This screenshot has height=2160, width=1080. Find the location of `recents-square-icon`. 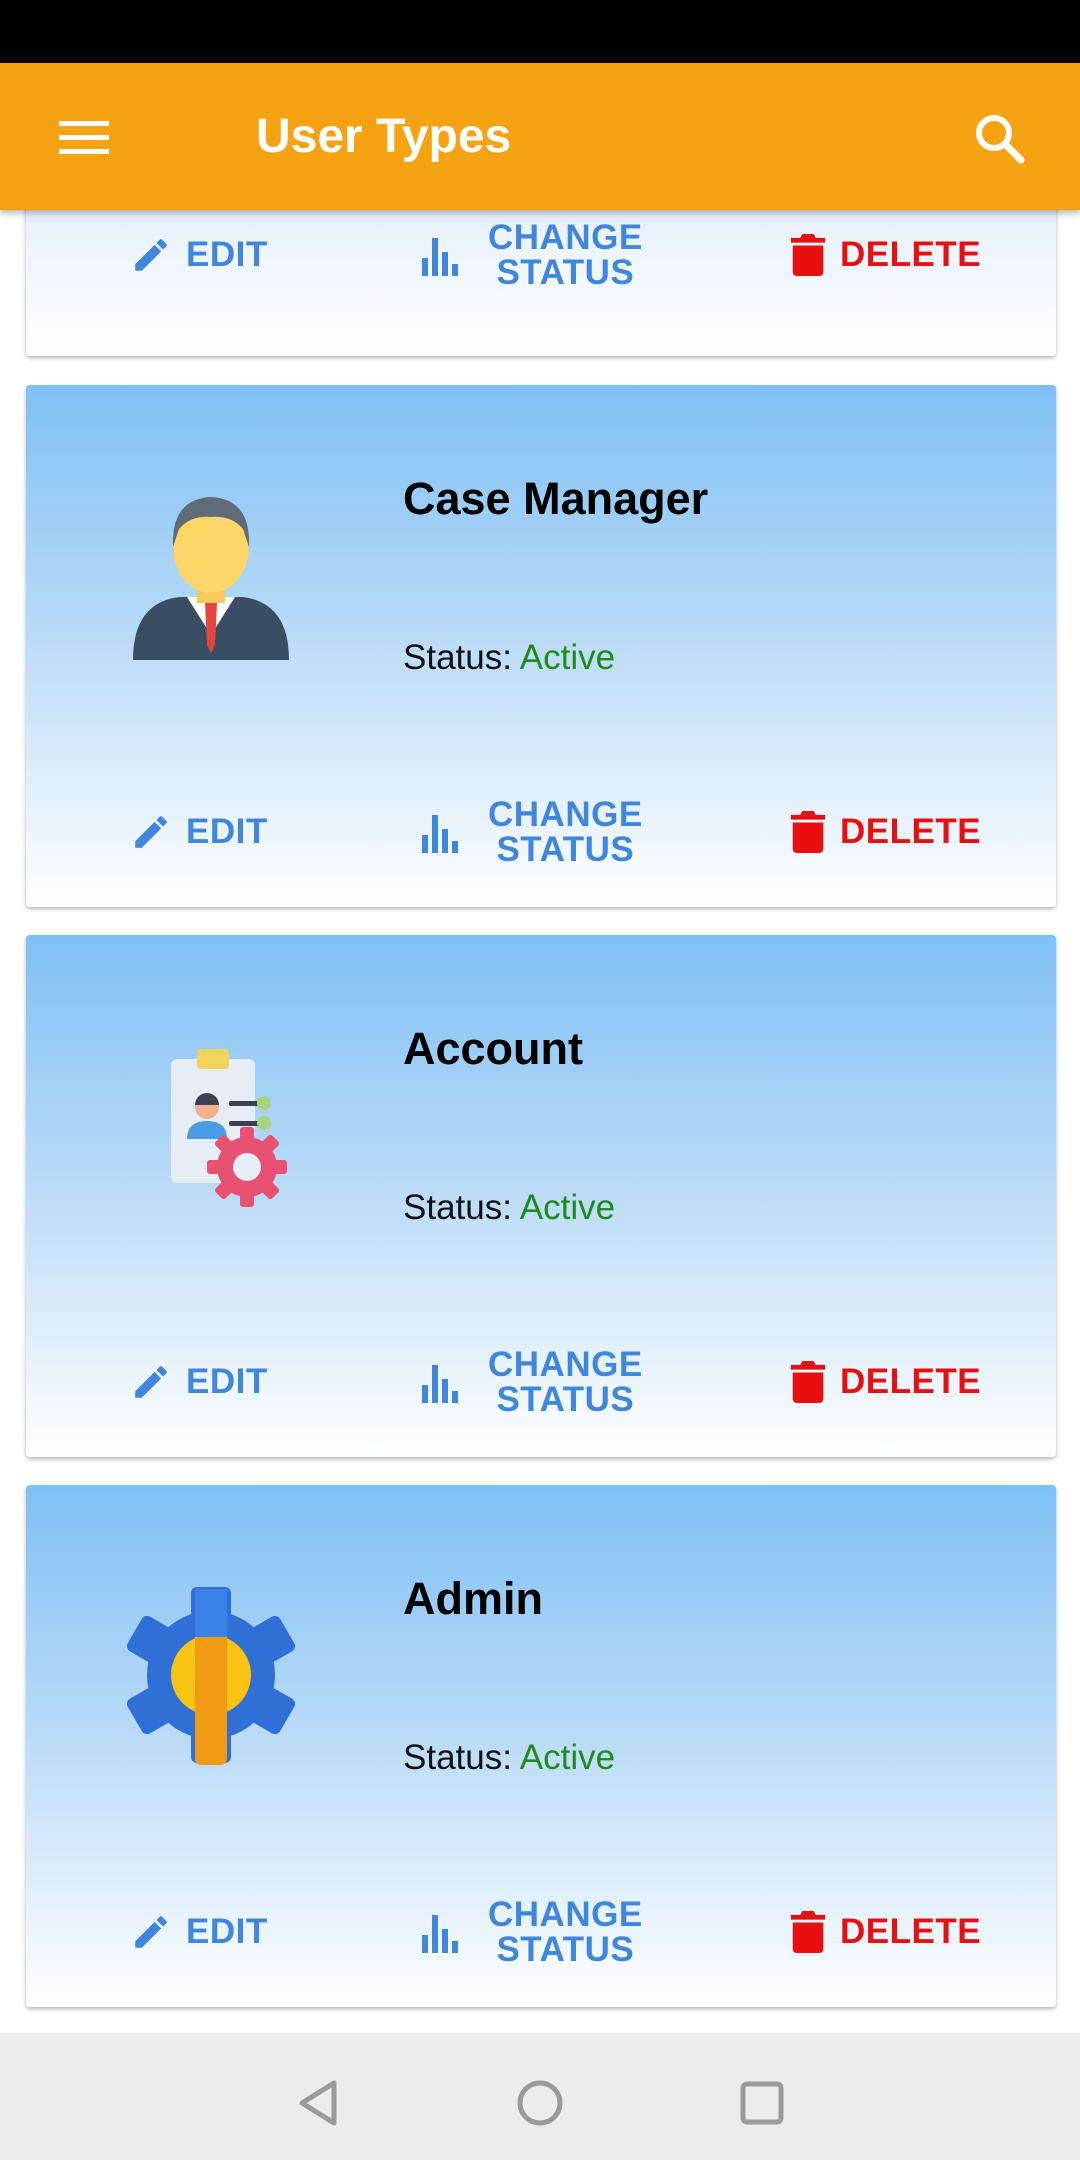

recents-square-icon is located at coordinates (762, 2103).